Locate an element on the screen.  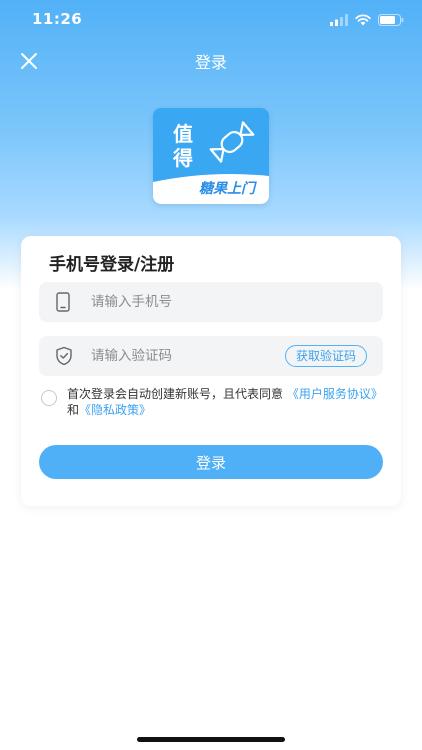
signal-icon is located at coordinates (339, 20).